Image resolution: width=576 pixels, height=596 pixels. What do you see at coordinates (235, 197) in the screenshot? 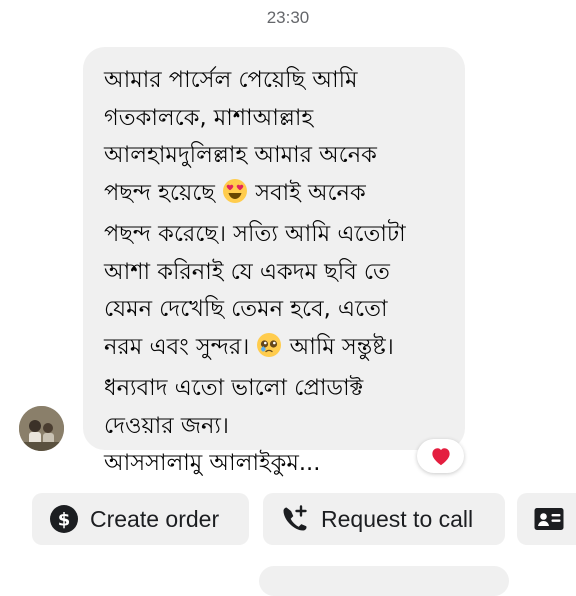
I see `heart-eyes-emoji` at bounding box center [235, 197].